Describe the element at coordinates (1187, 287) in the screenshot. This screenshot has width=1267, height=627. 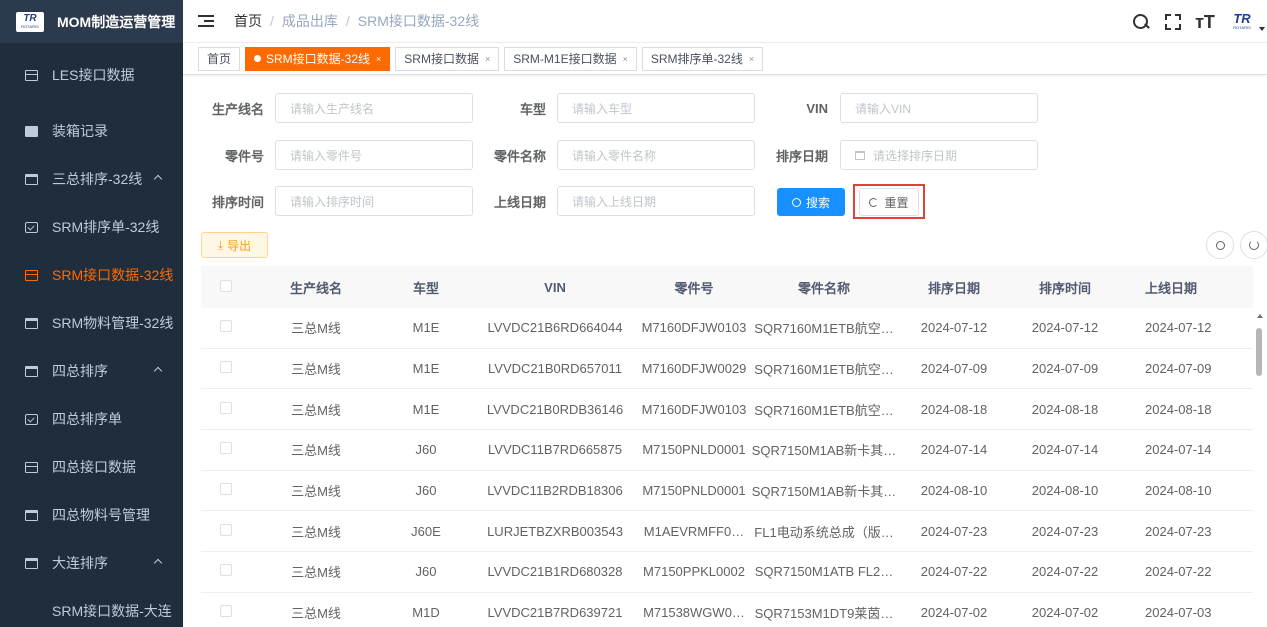
I see `col-header-online-date: 上线日期` at that location.